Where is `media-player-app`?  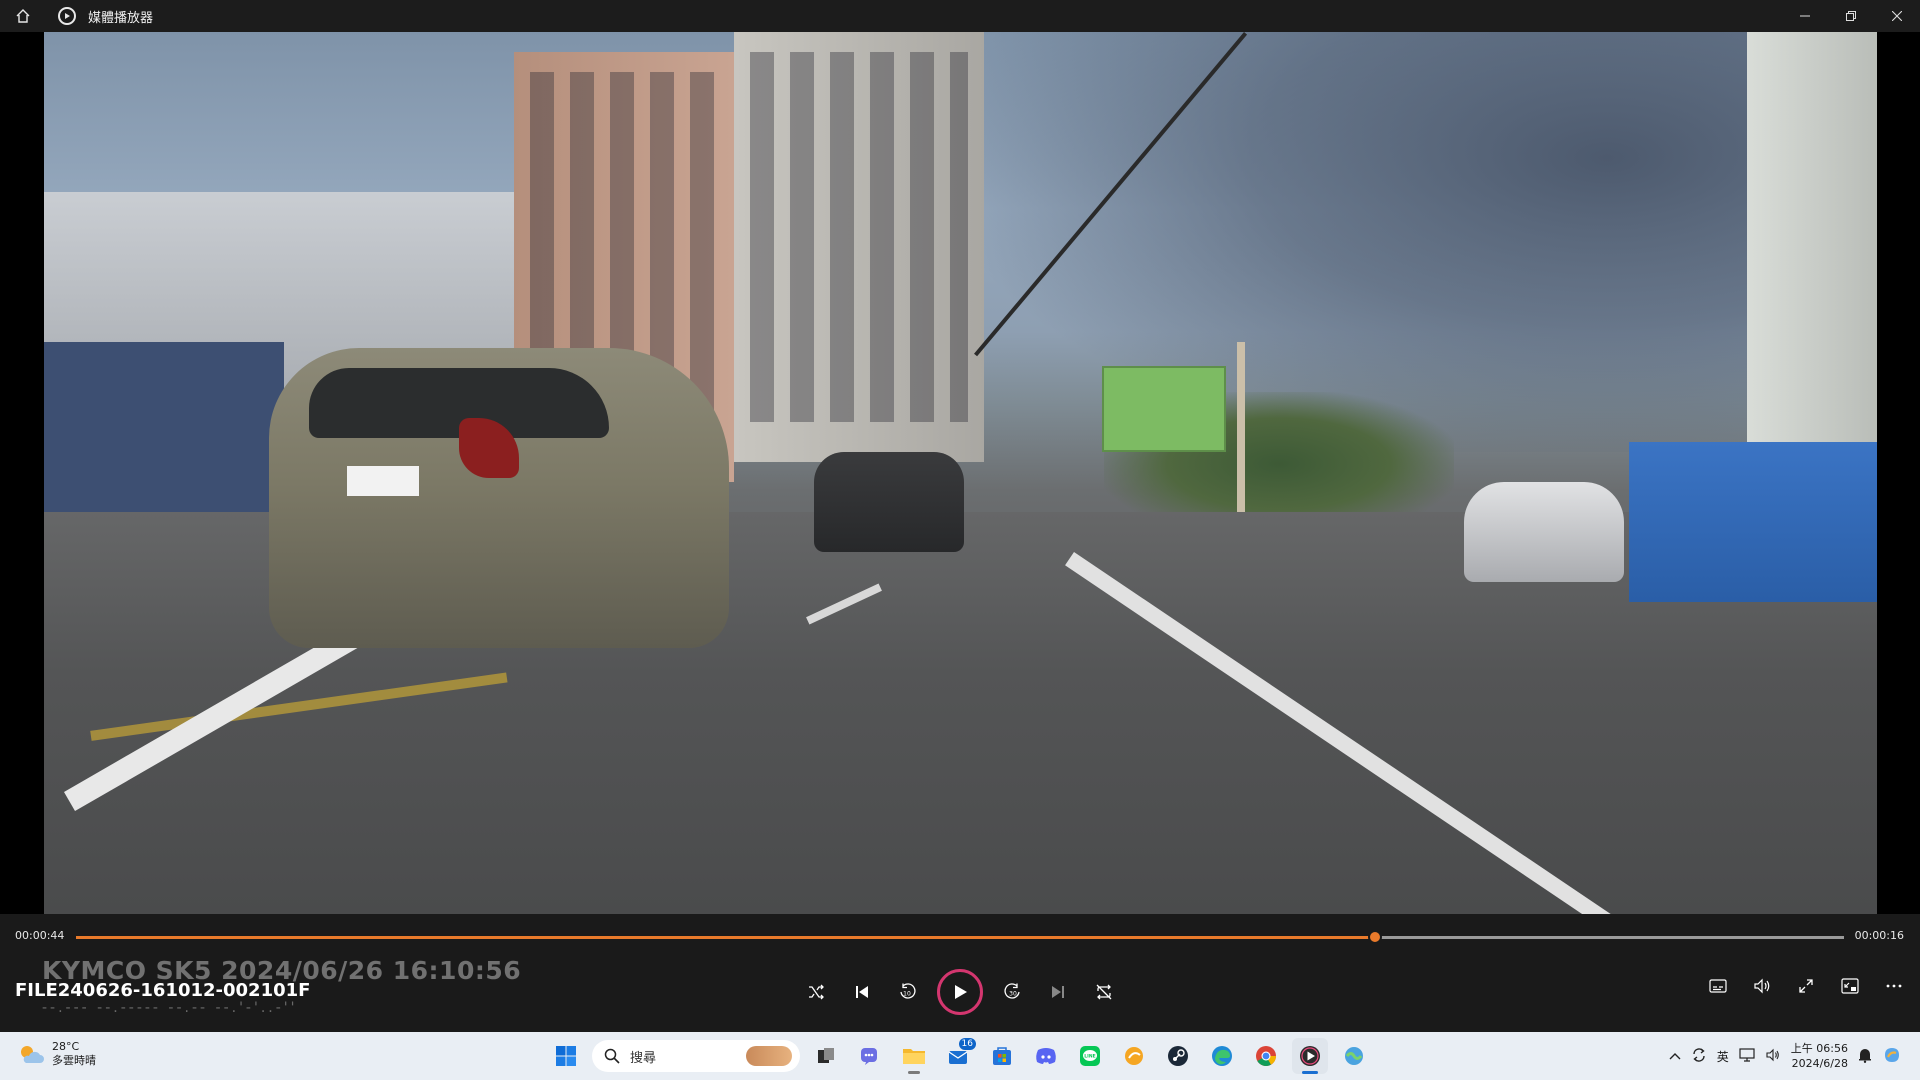
media-player-app is located at coordinates (1310, 1056).